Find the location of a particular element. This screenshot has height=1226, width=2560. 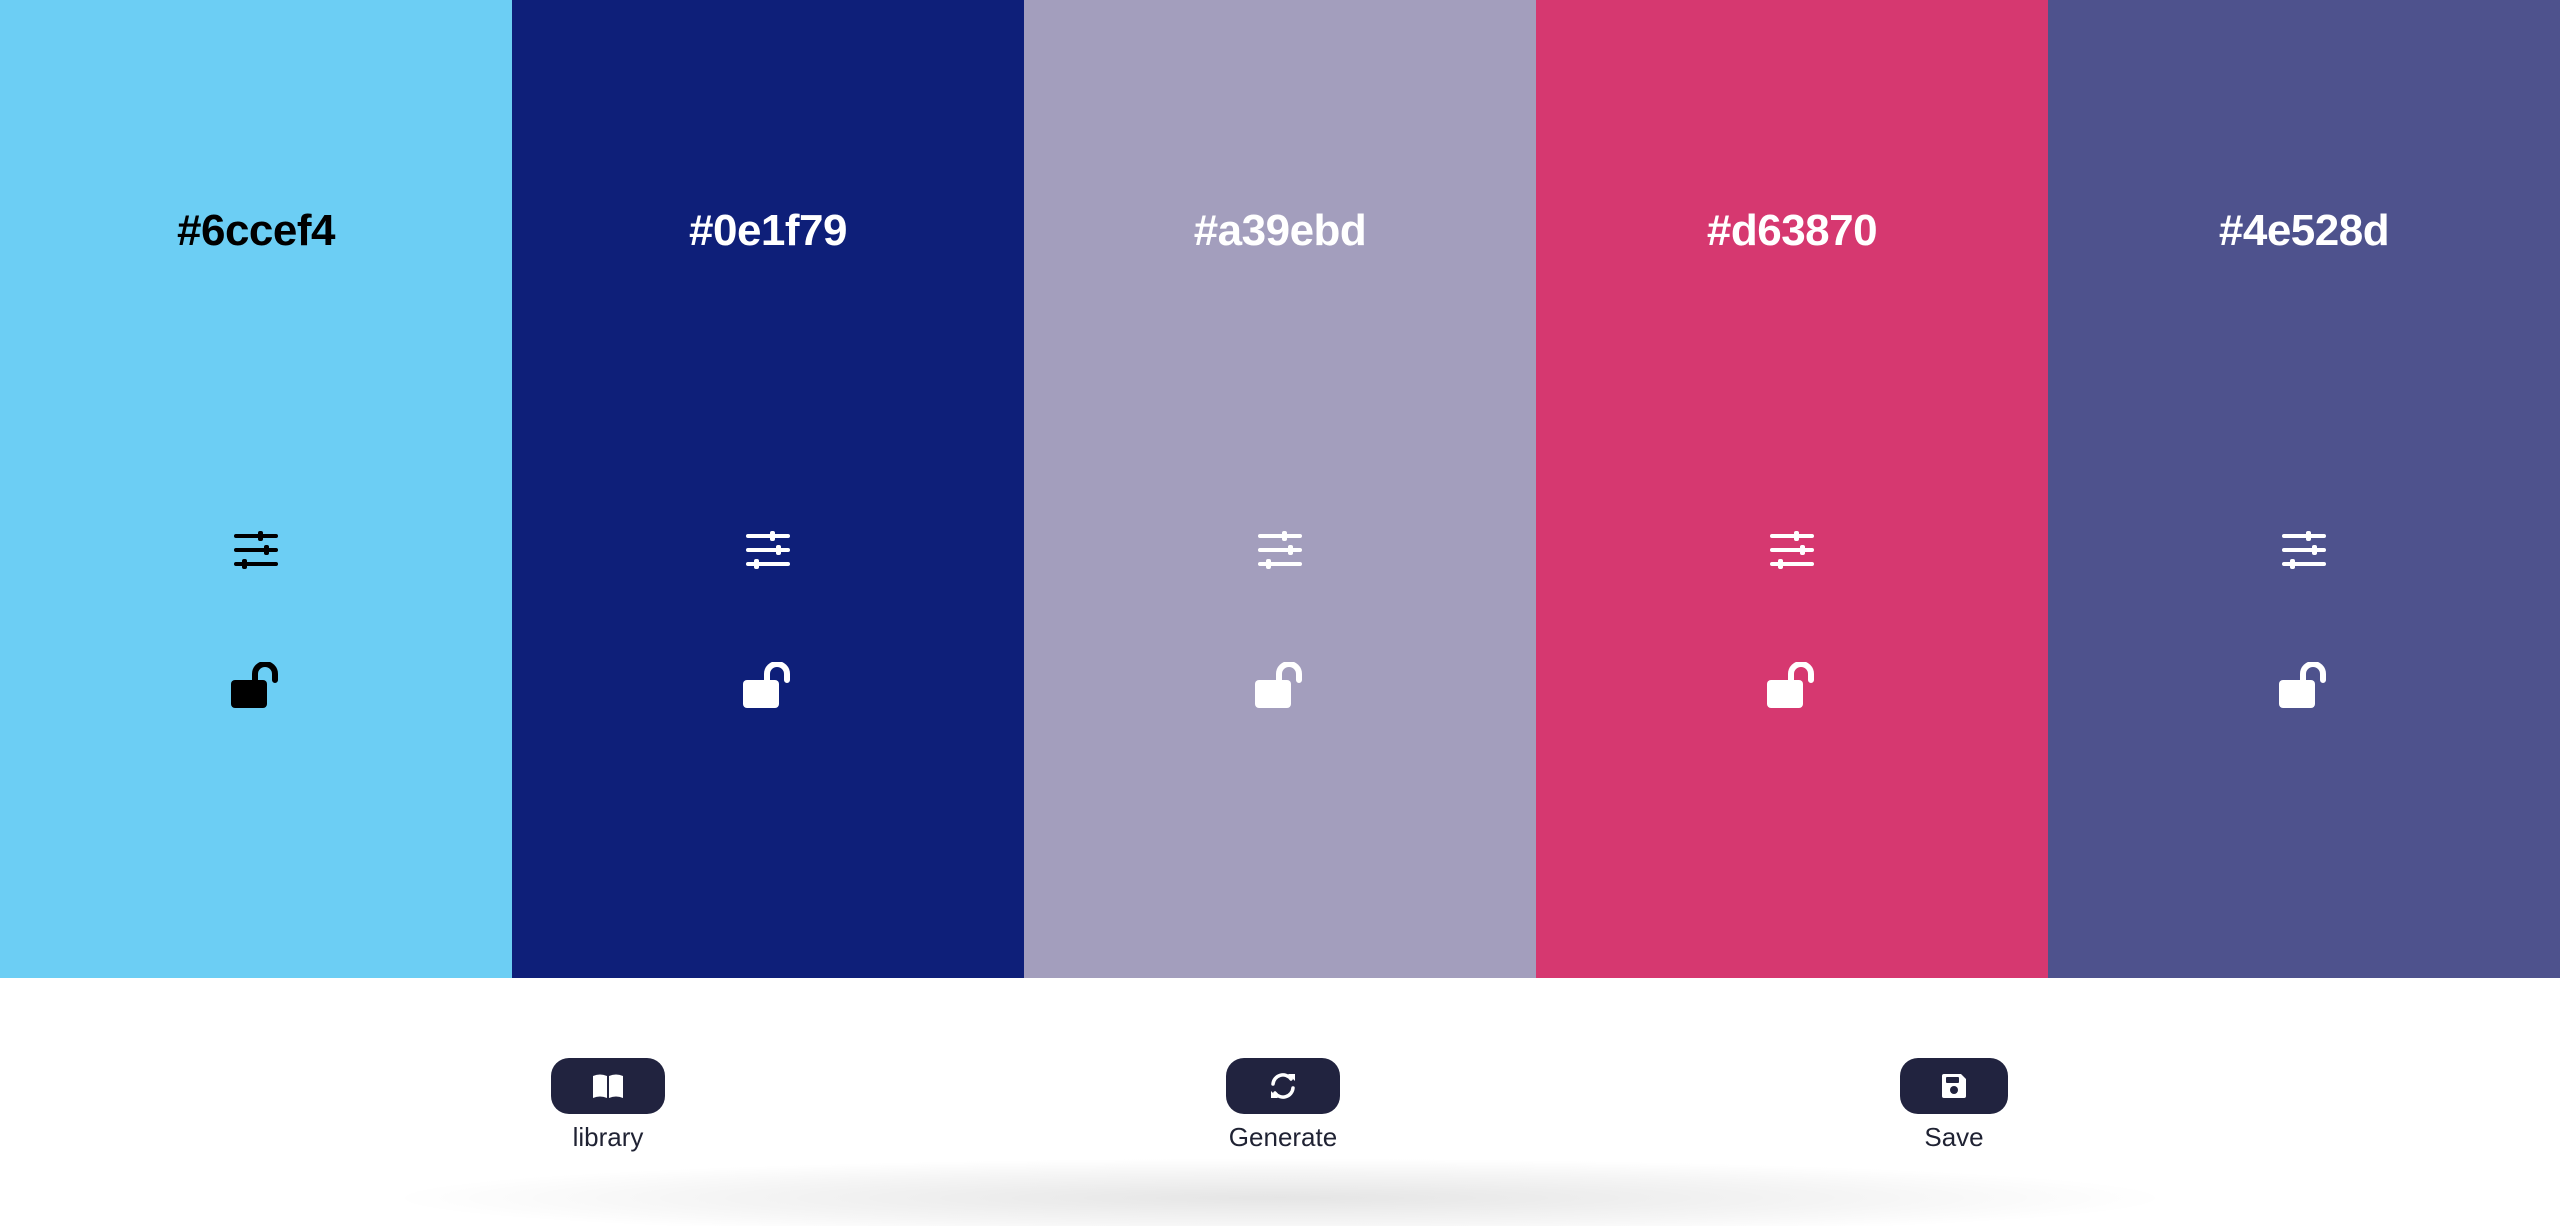

floppy-disk-icon is located at coordinates (1954, 1086).